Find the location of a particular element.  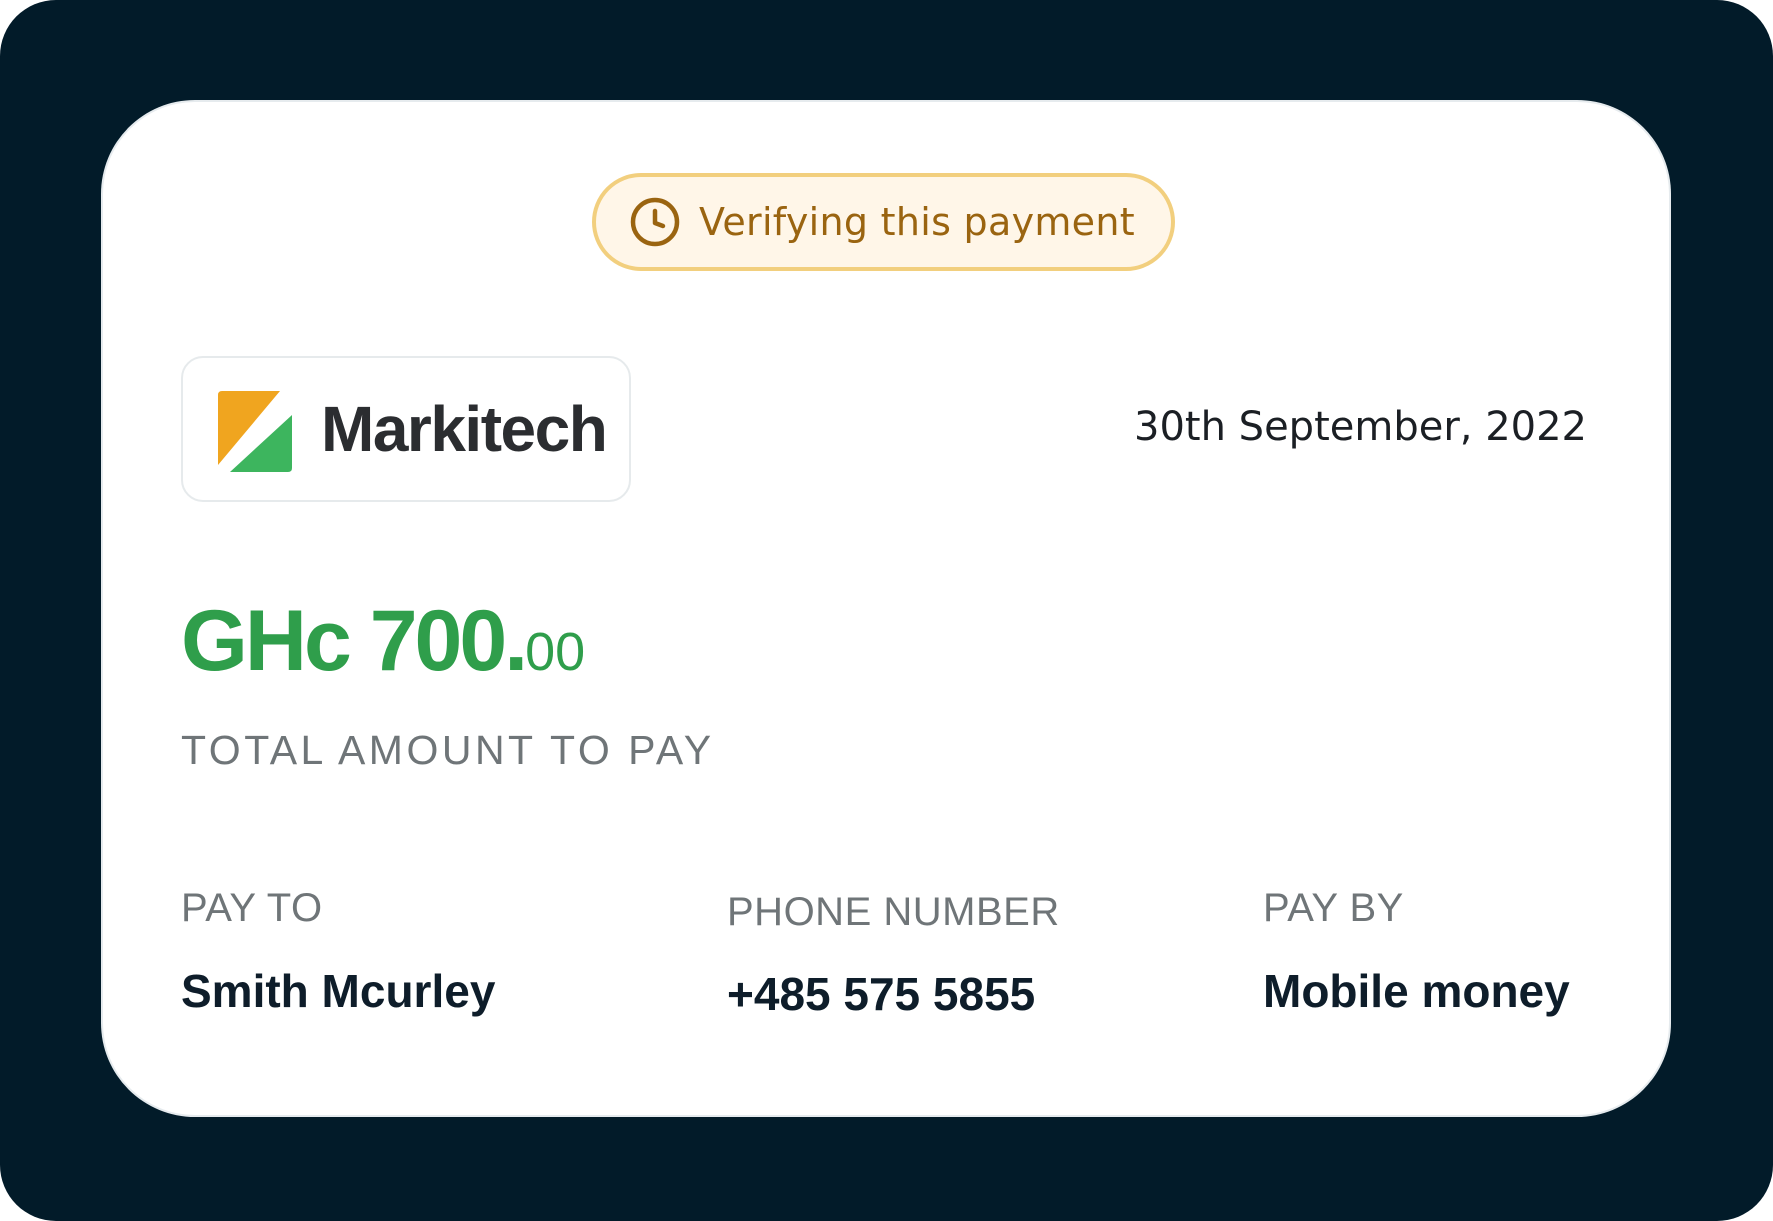

merchant-logo: Markitech is located at coordinates (406, 429).